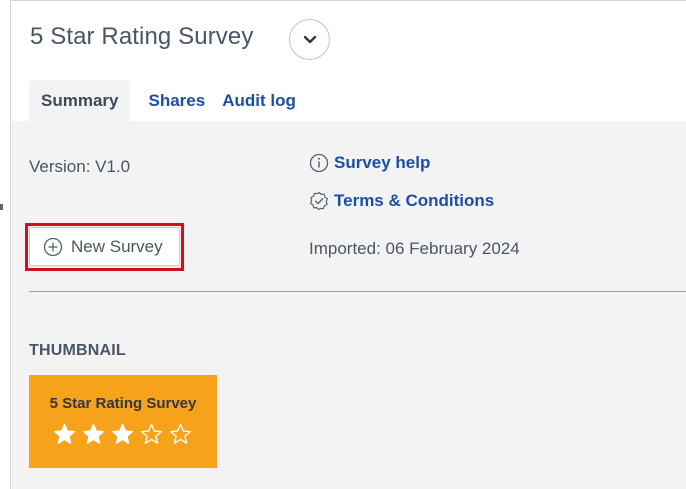 Image resolution: width=686 pixels, height=489 pixels. What do you see at coordinates (123, 403) in the screenshot?
I see `thumbnail-title: 5 Star Rating Survey` at bounding box center [123, 403].